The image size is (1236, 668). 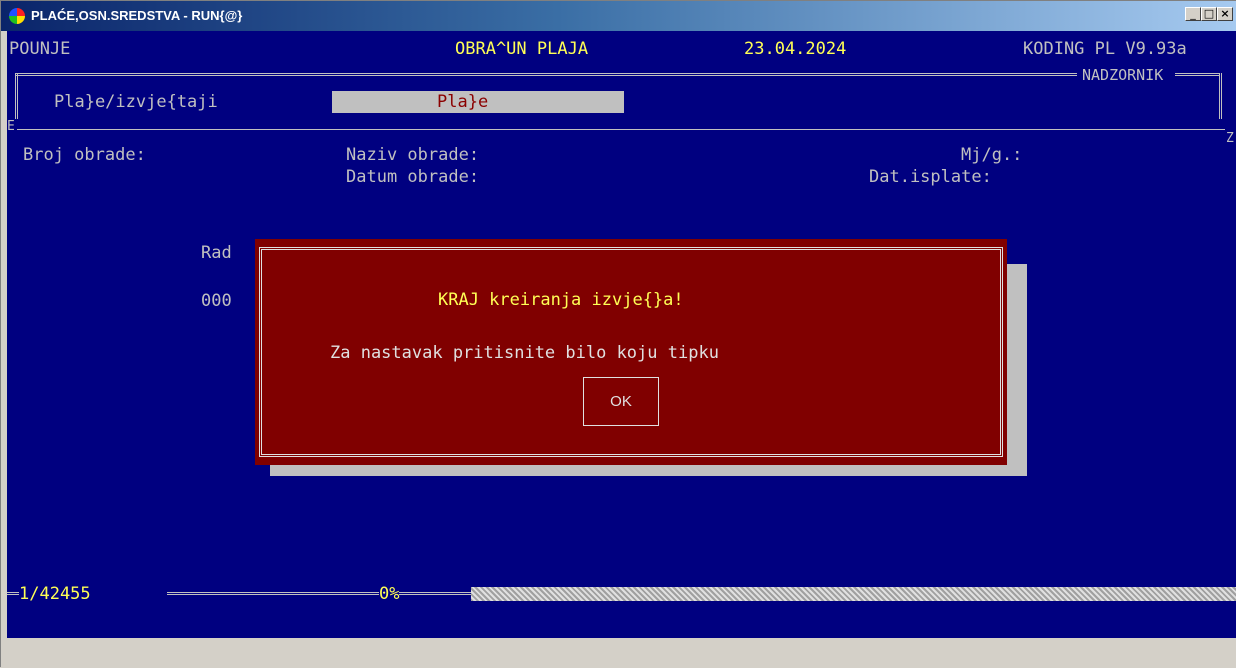 I want to click on broj-obrade-label: Broj obrade:, so click(x=84, y=155).